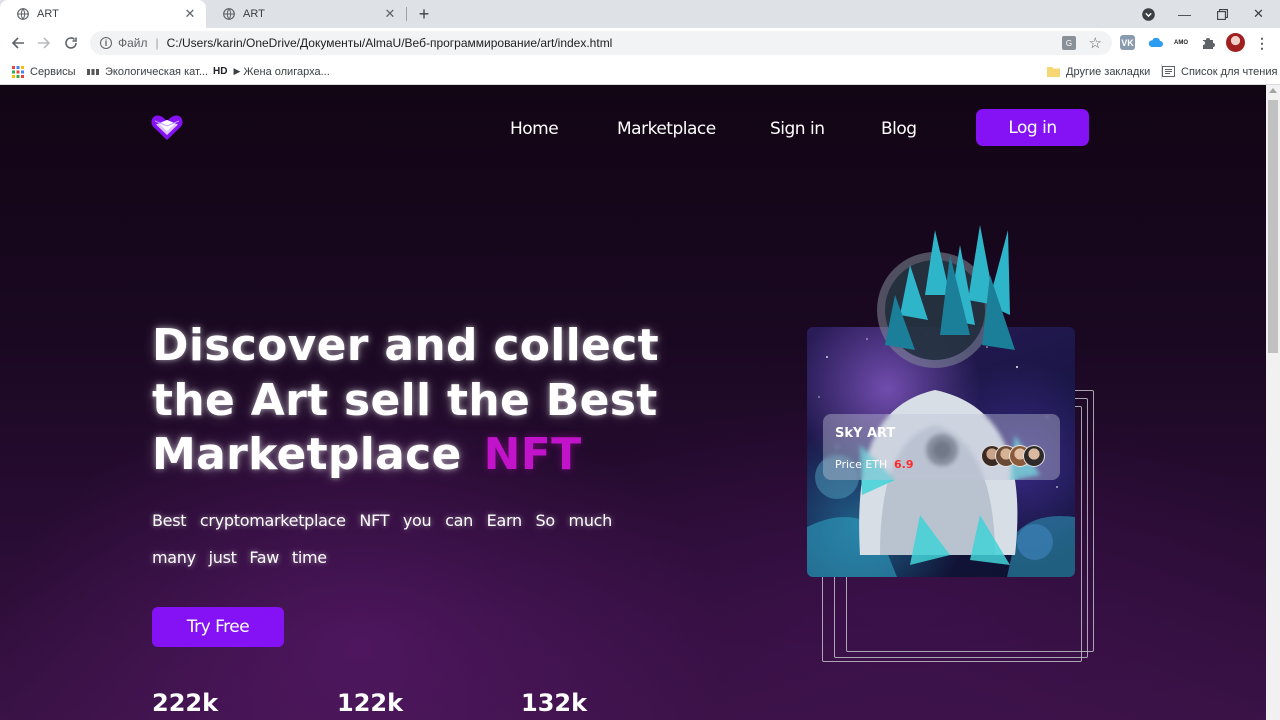 The image size is (1280, 720). What do you see at coordinates (167, 126) in the screenshot?
I see `heart-logo-icon` at bounding box center [167, 126].